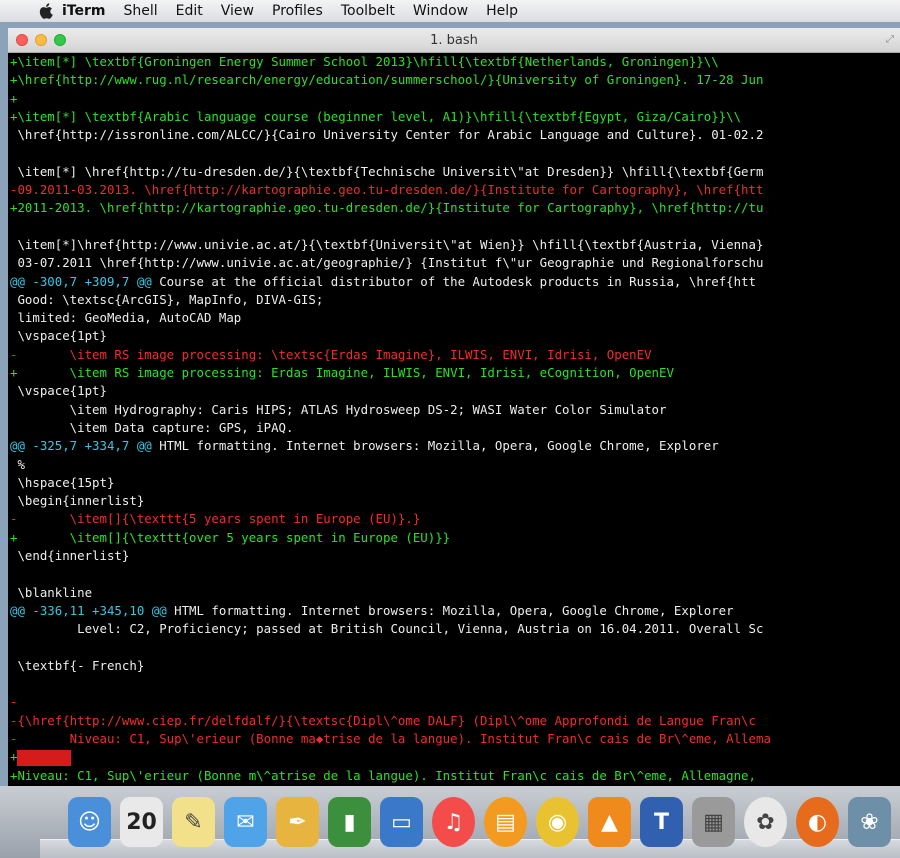  Describe the element at coordinates (140, 11) in the screenshot. I see `menu-shell: Shell` at that location.